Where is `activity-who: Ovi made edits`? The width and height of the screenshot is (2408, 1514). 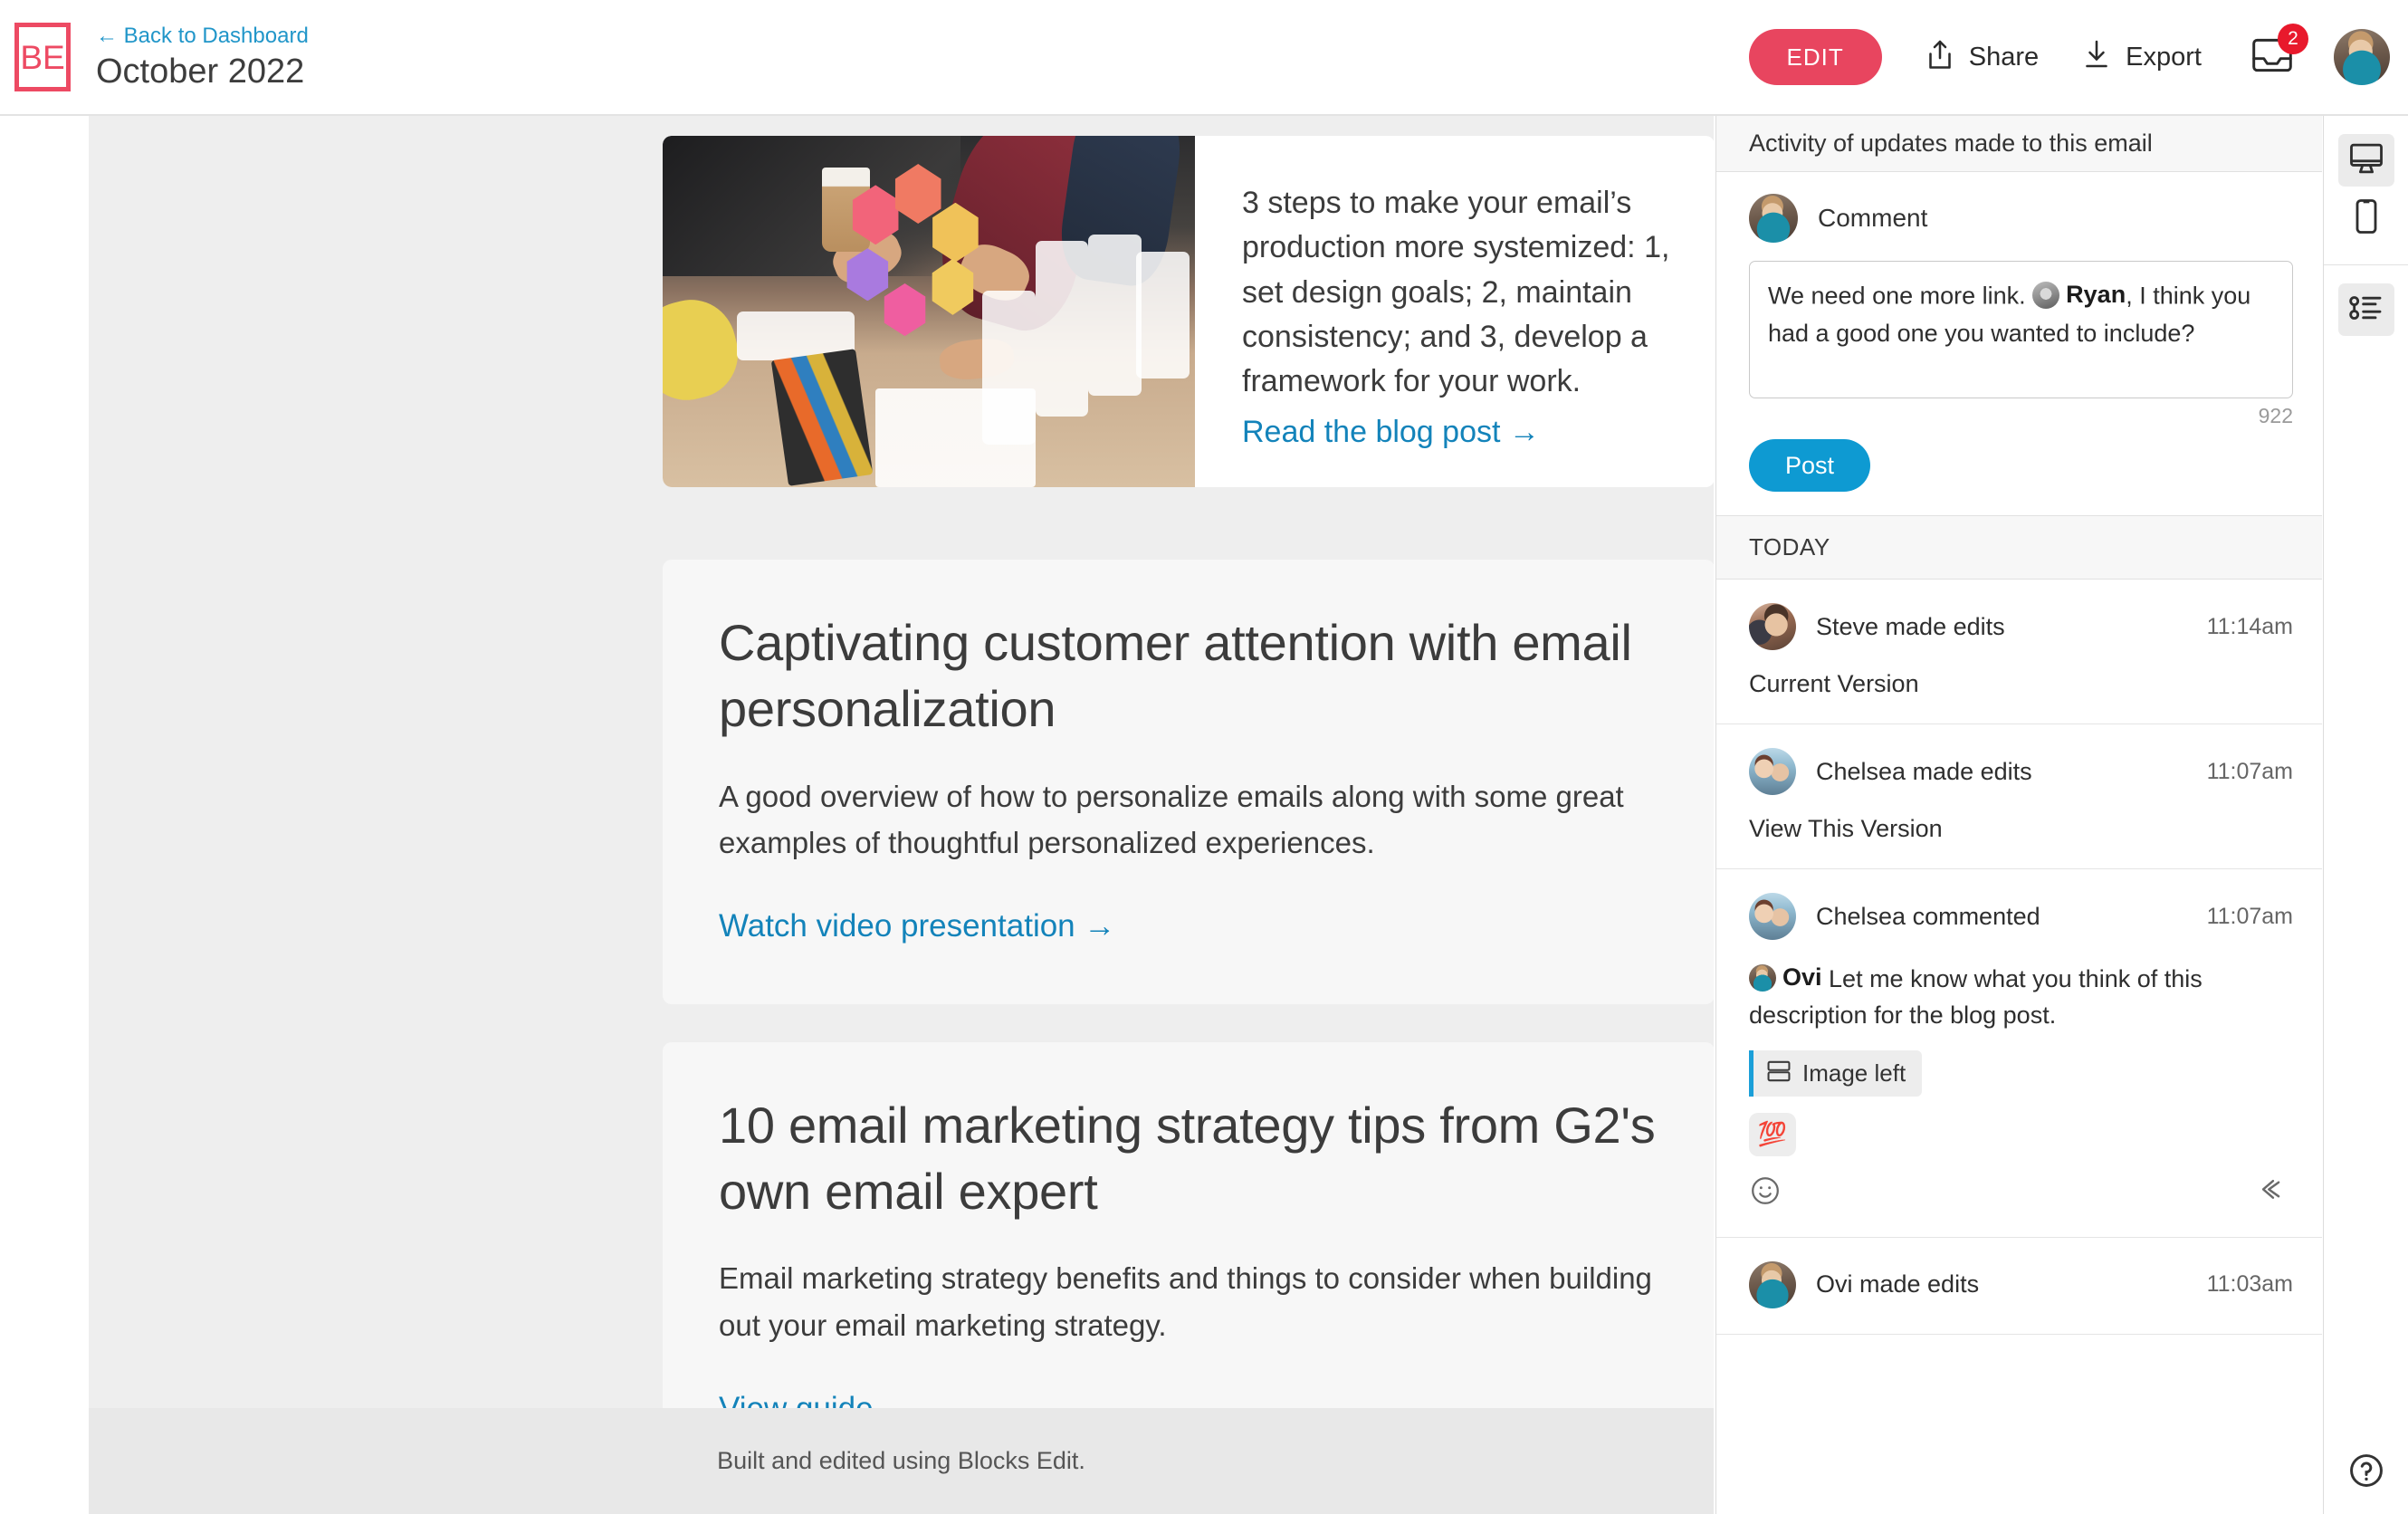 activity-who: Ovi made edits is located at coordinates (1898, 1284).